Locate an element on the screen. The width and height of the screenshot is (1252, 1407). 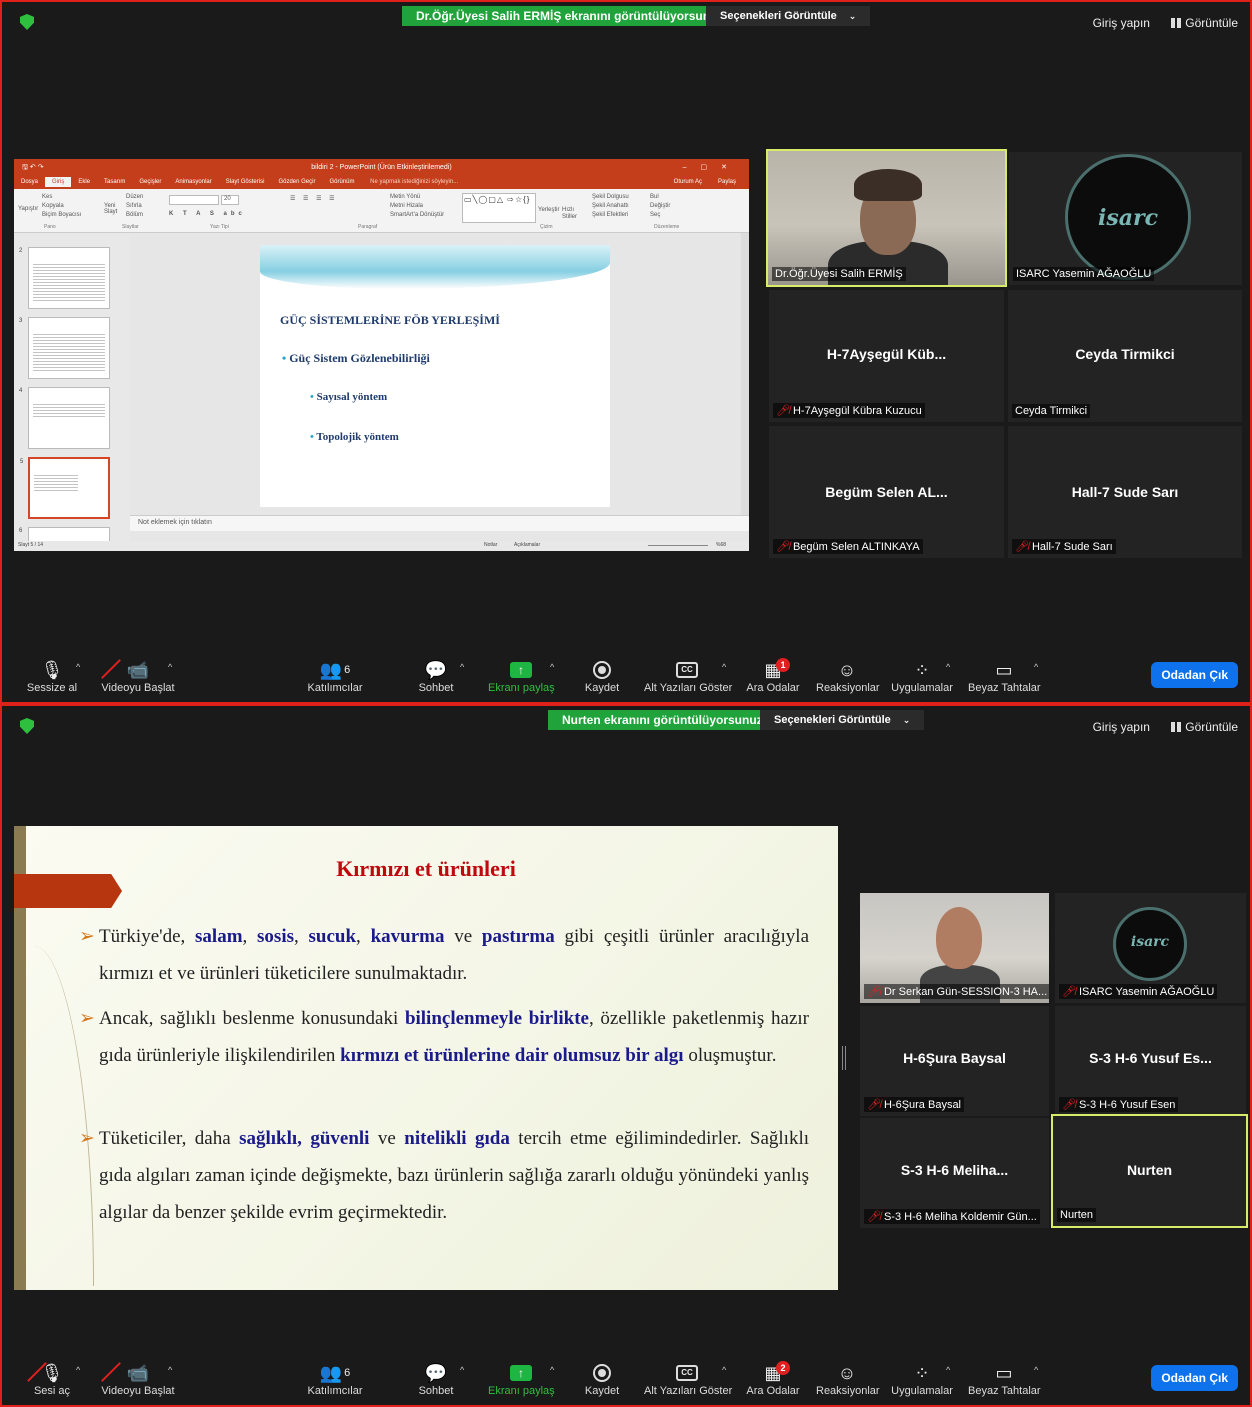
slide-thumbnail-selected: 5 is located at coordinates (65, 488).